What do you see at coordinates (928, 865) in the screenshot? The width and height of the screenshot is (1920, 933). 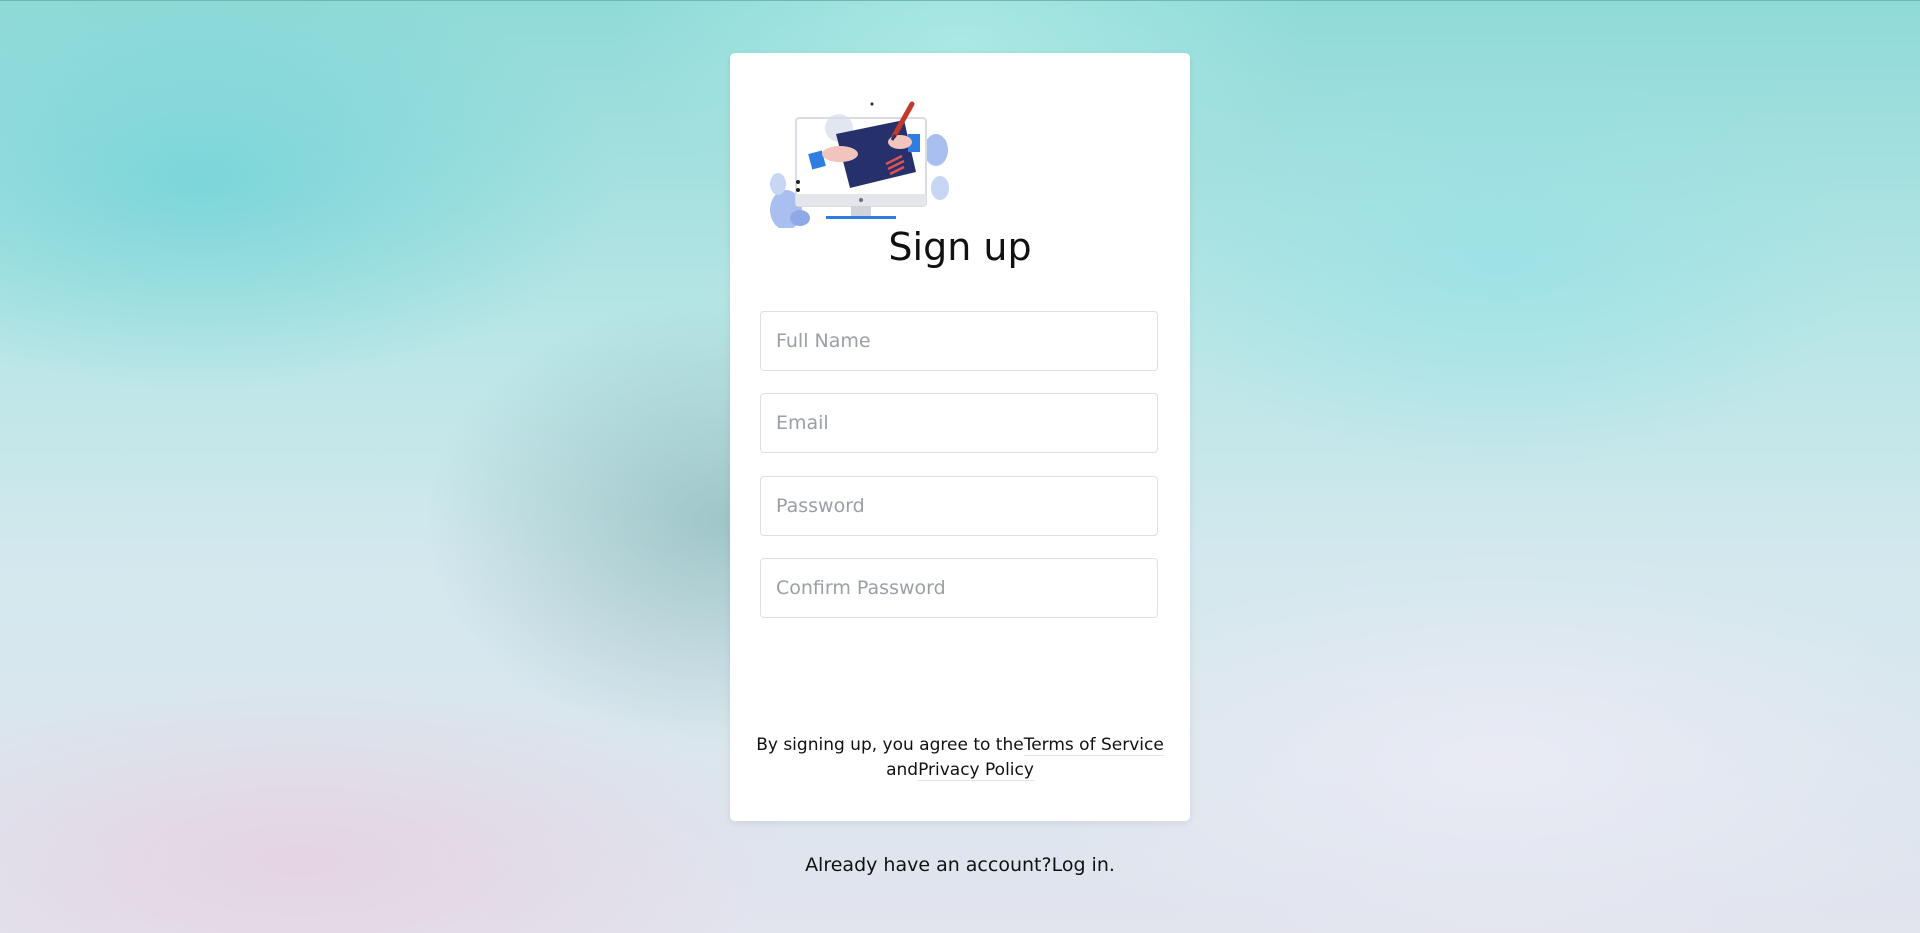 I see `login-prompt-text: Already have an account?` at bounding box center [928, 865].